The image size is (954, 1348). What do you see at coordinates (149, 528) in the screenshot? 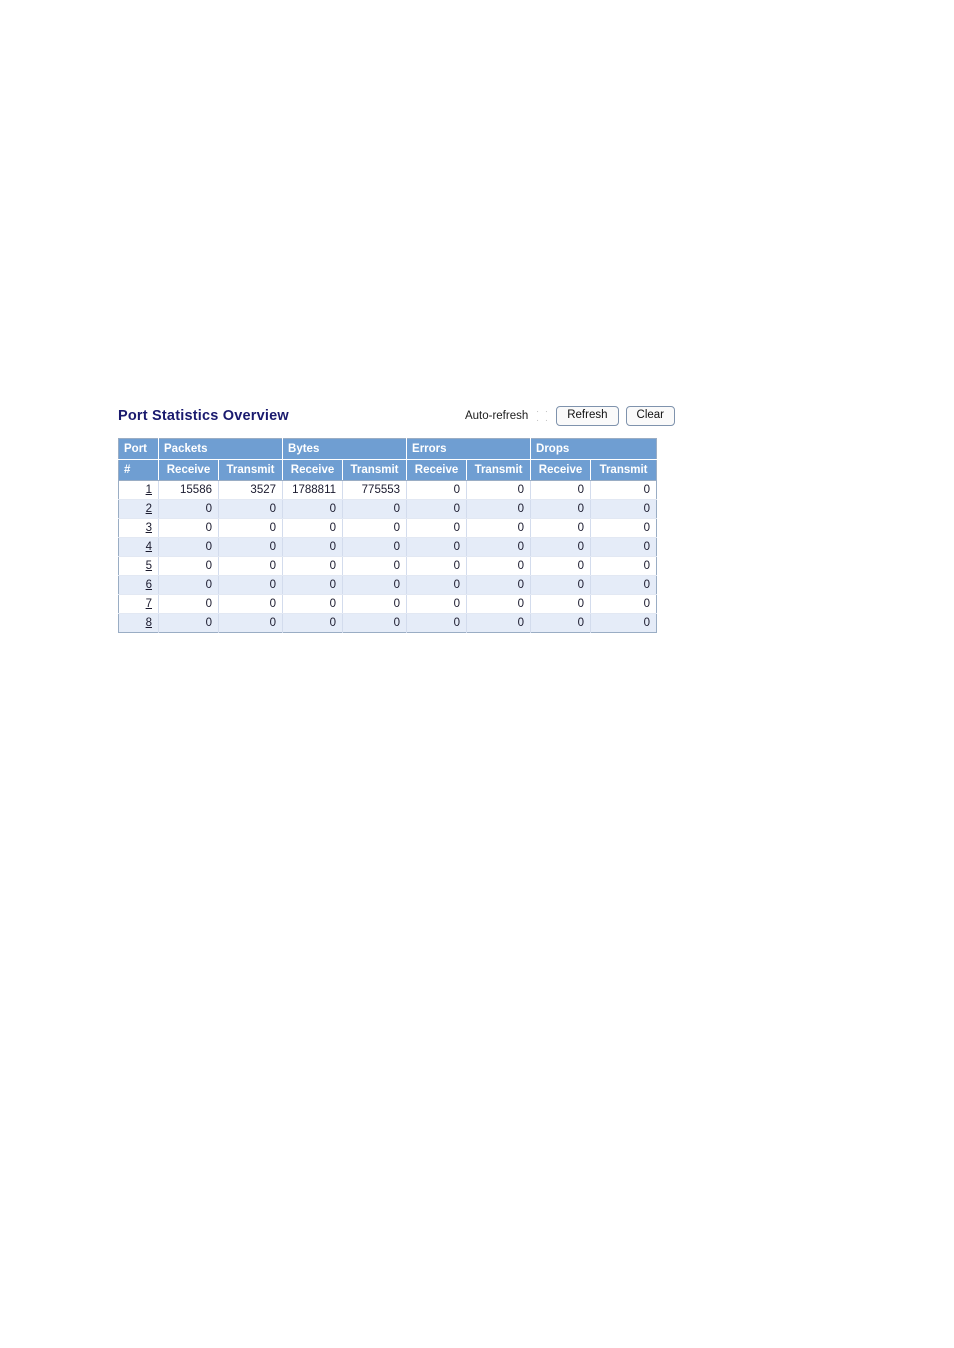
I see `port-link-3: 3` at bounding box center [149, 528].